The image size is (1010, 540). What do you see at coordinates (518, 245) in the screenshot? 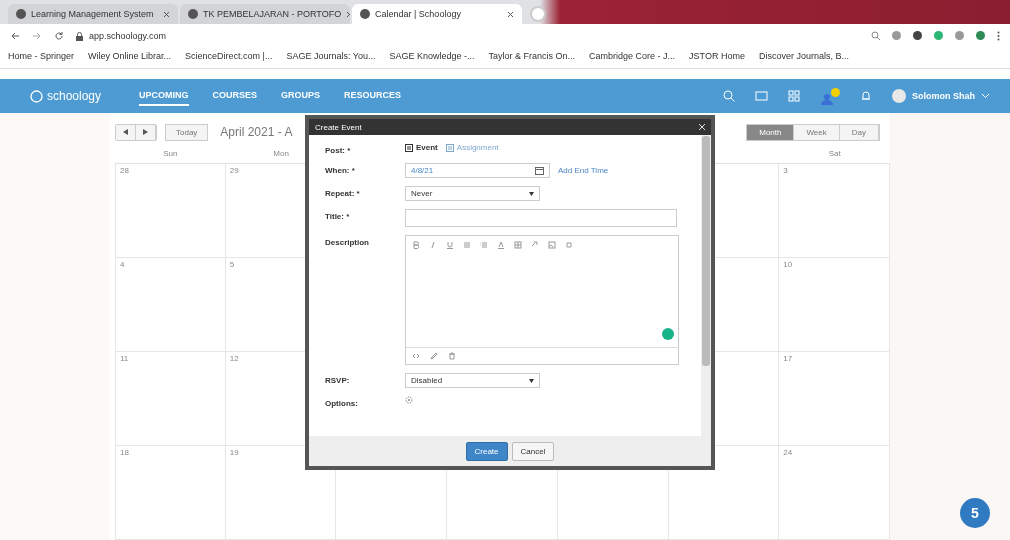
I see `table-icon` at bounding box center [518, 245].